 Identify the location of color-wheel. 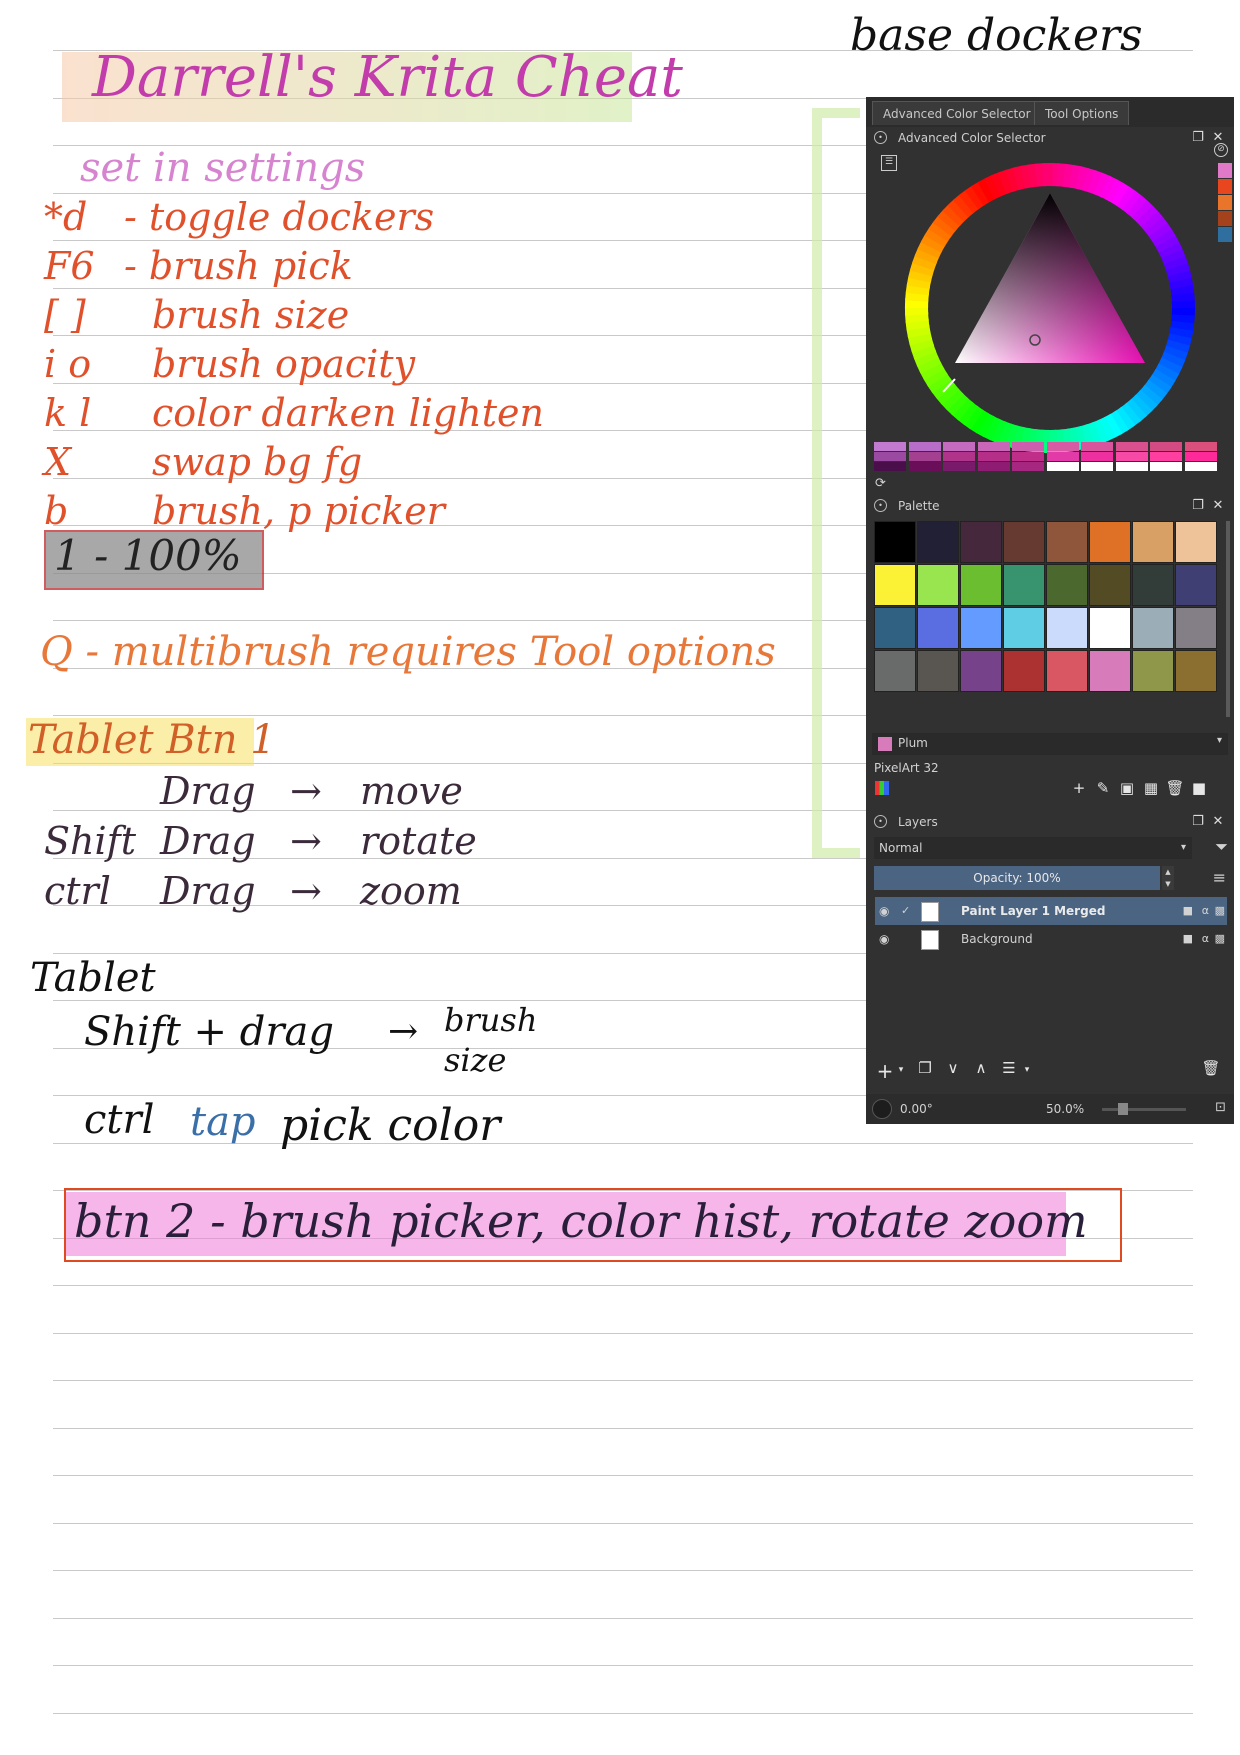
(1050, 308).